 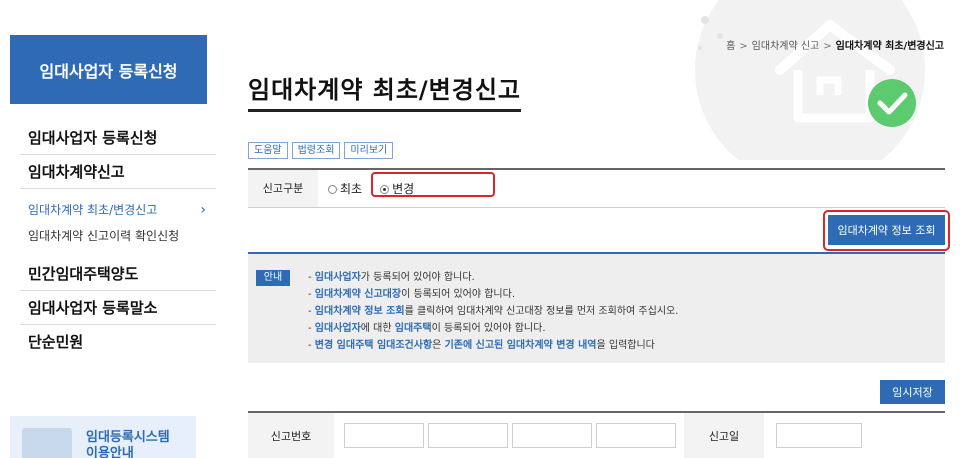 What do you see at coordinates (596, 188) in the screenshot?
I see `report-type-row: 신고구분 최초 변경` at bounding box center [596, 188].